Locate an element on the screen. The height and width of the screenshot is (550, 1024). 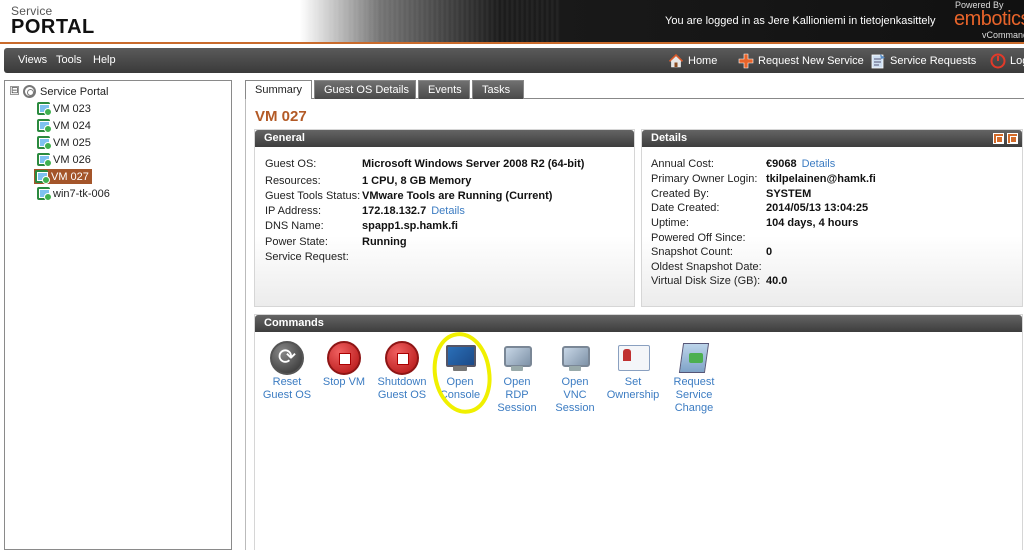
power-state-value: Running is located at coordinates (384, 242).